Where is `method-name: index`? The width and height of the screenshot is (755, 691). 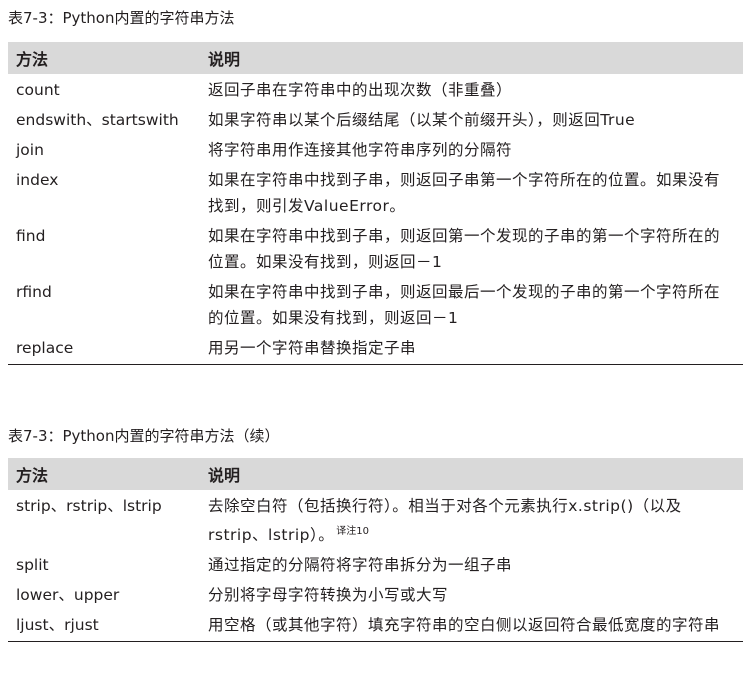
method-name: index is located at coordinates (37, 180).